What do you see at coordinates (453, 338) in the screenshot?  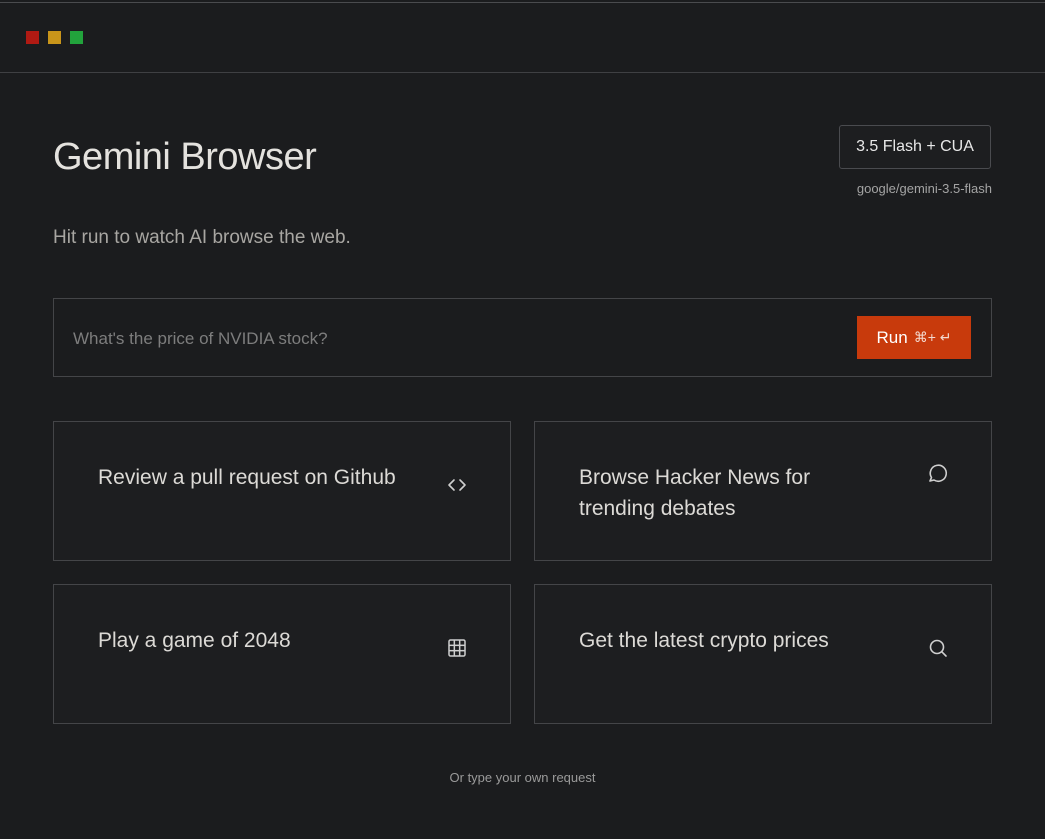 I see `search-input` at bounding box center [453, 338].